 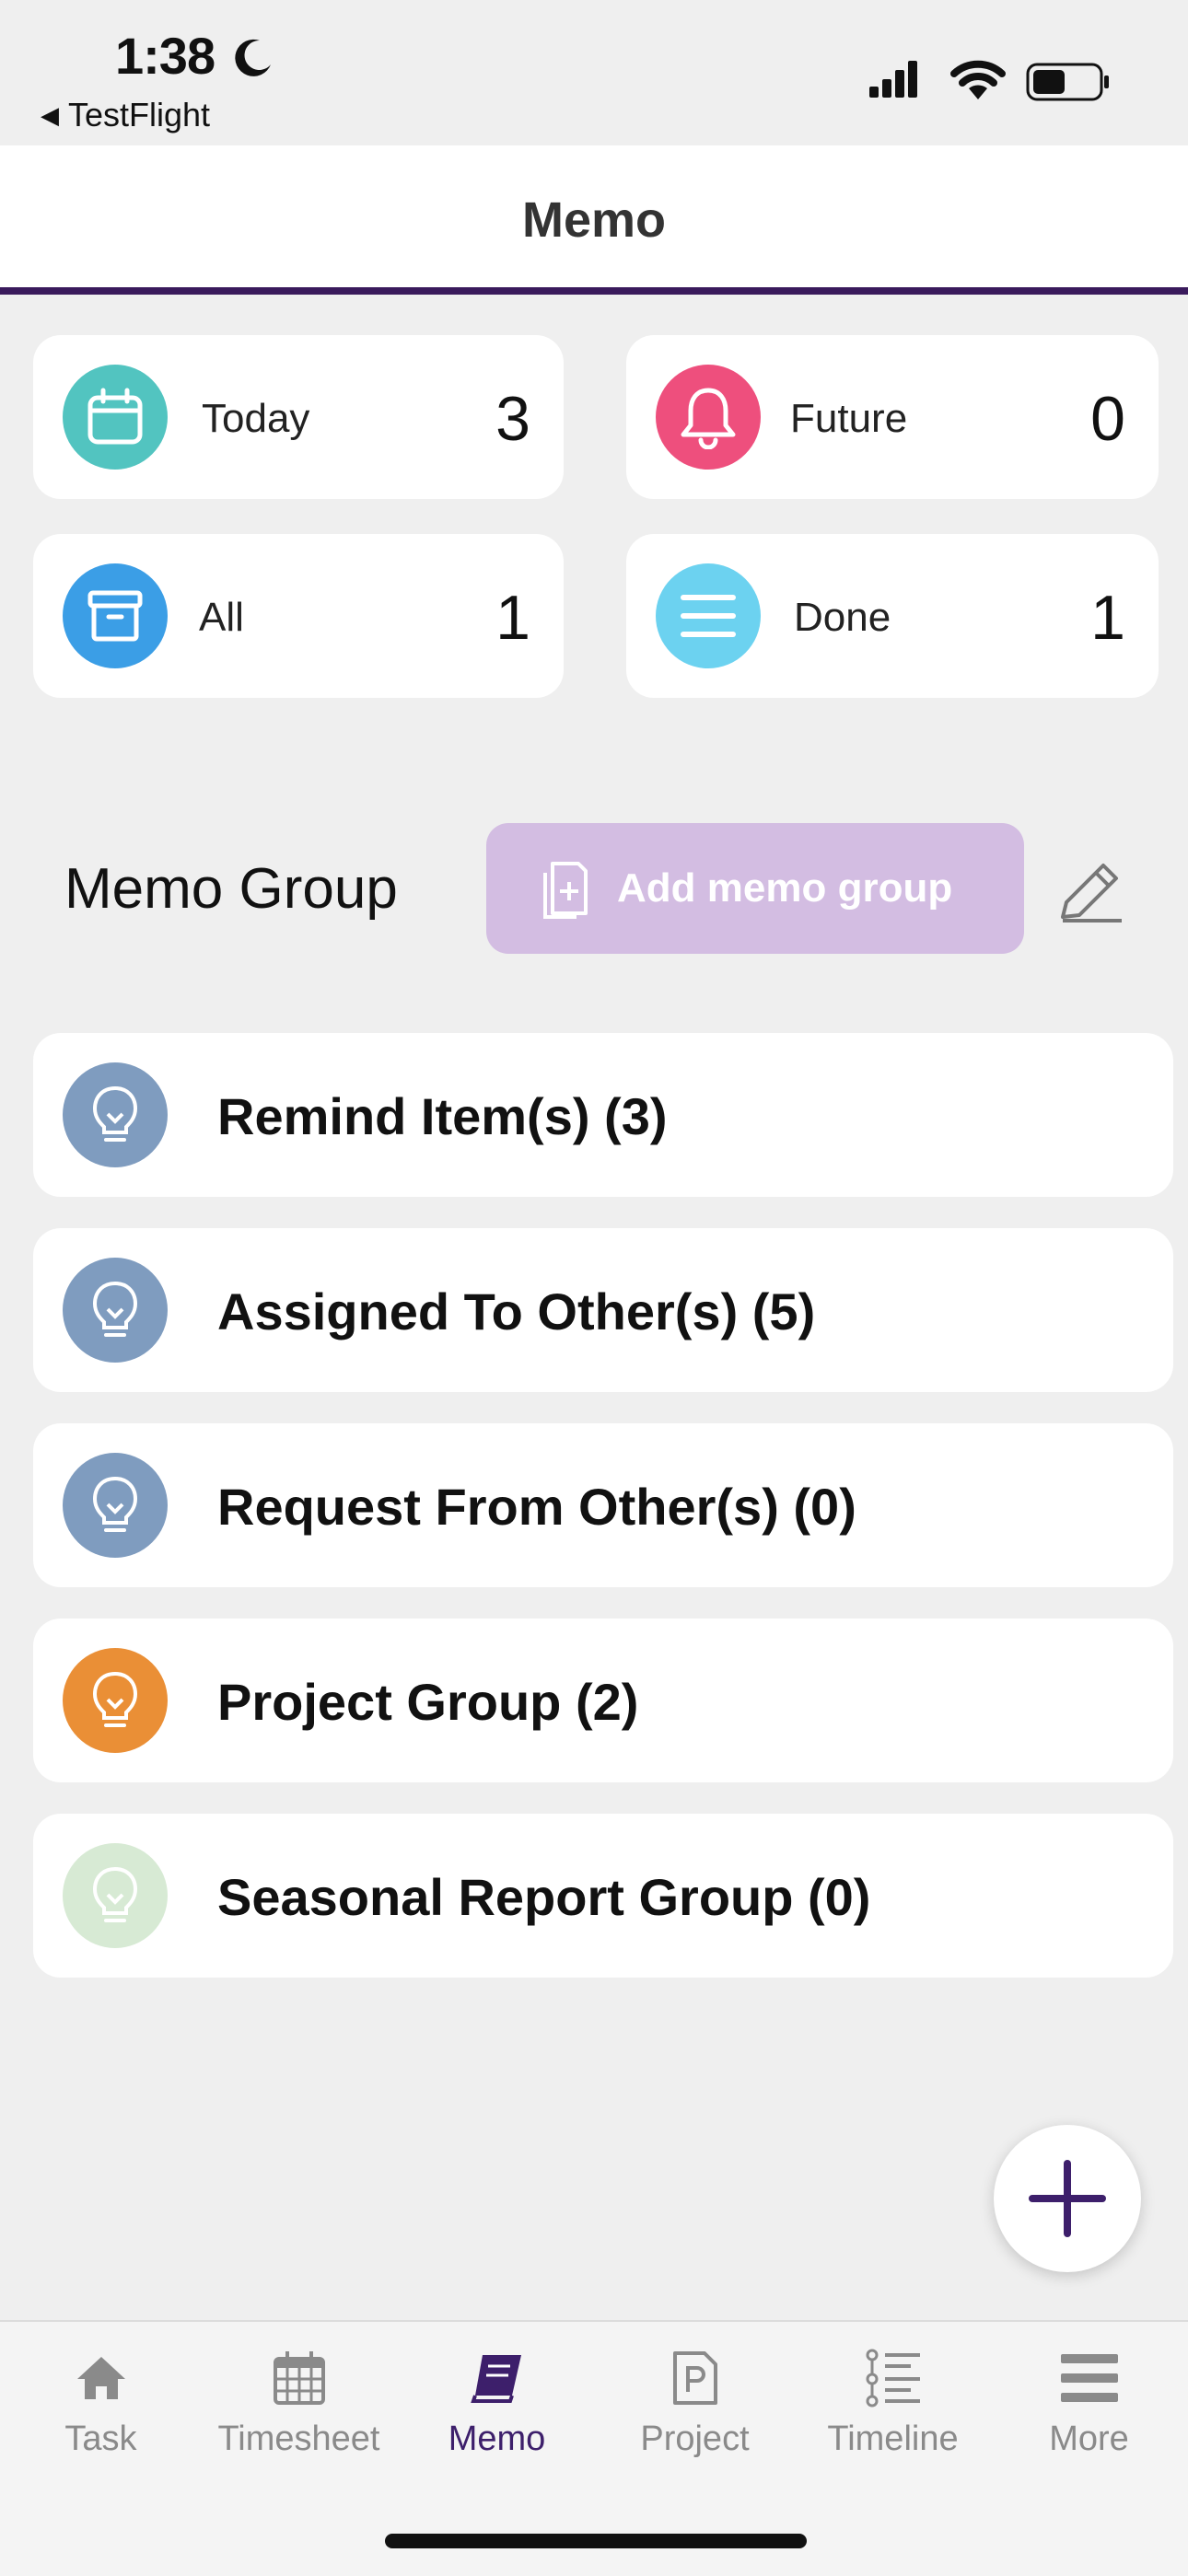 I want to click on group-item-request: Request From Other(s) (0), so click(x=603, y=1505).